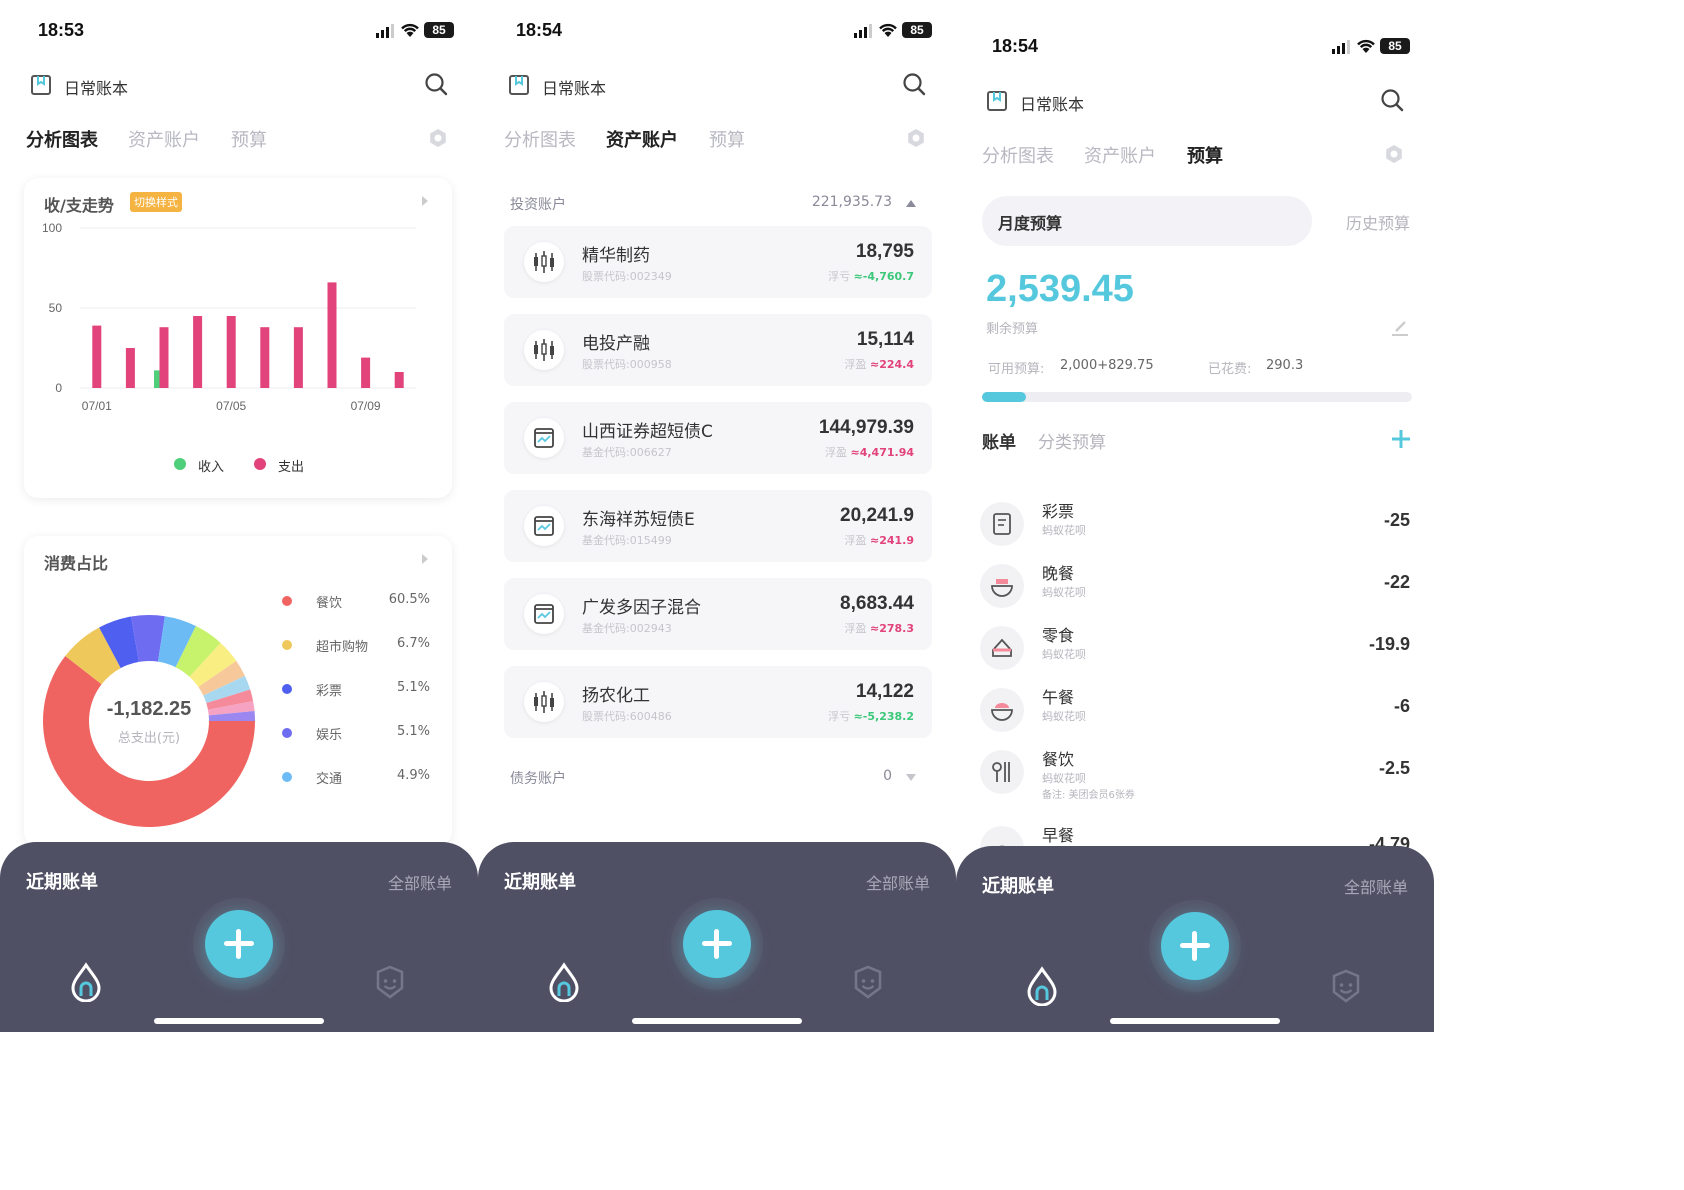  I want to click on bill-amount: -25, so click(1396, 520).